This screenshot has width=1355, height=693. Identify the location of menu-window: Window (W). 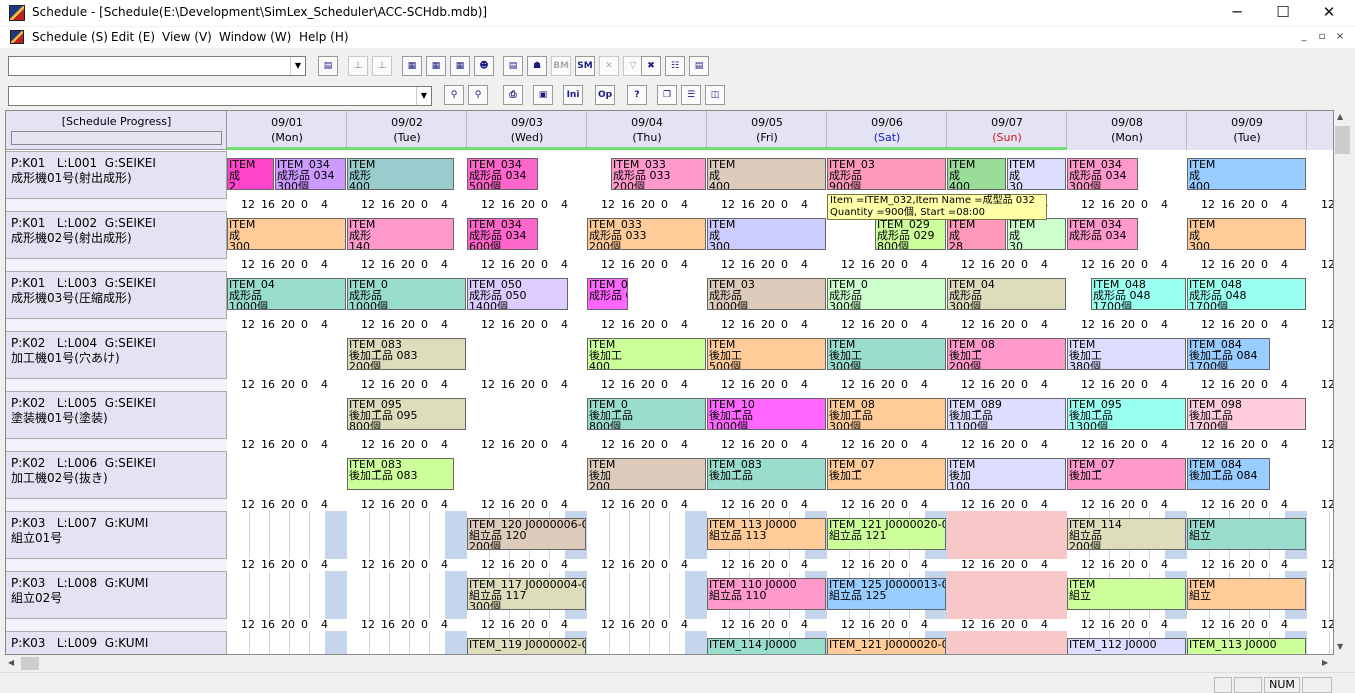
(255, 37).